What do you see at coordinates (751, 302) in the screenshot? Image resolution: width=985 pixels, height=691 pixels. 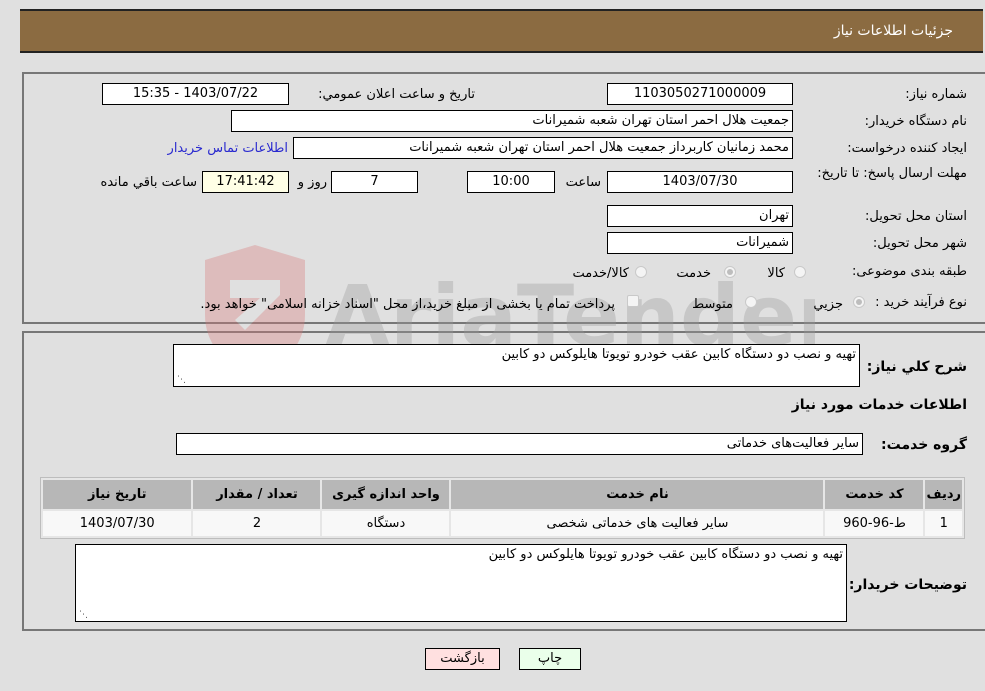 I see `purchase-type-medium-radio` at bounding box center [751, 302].